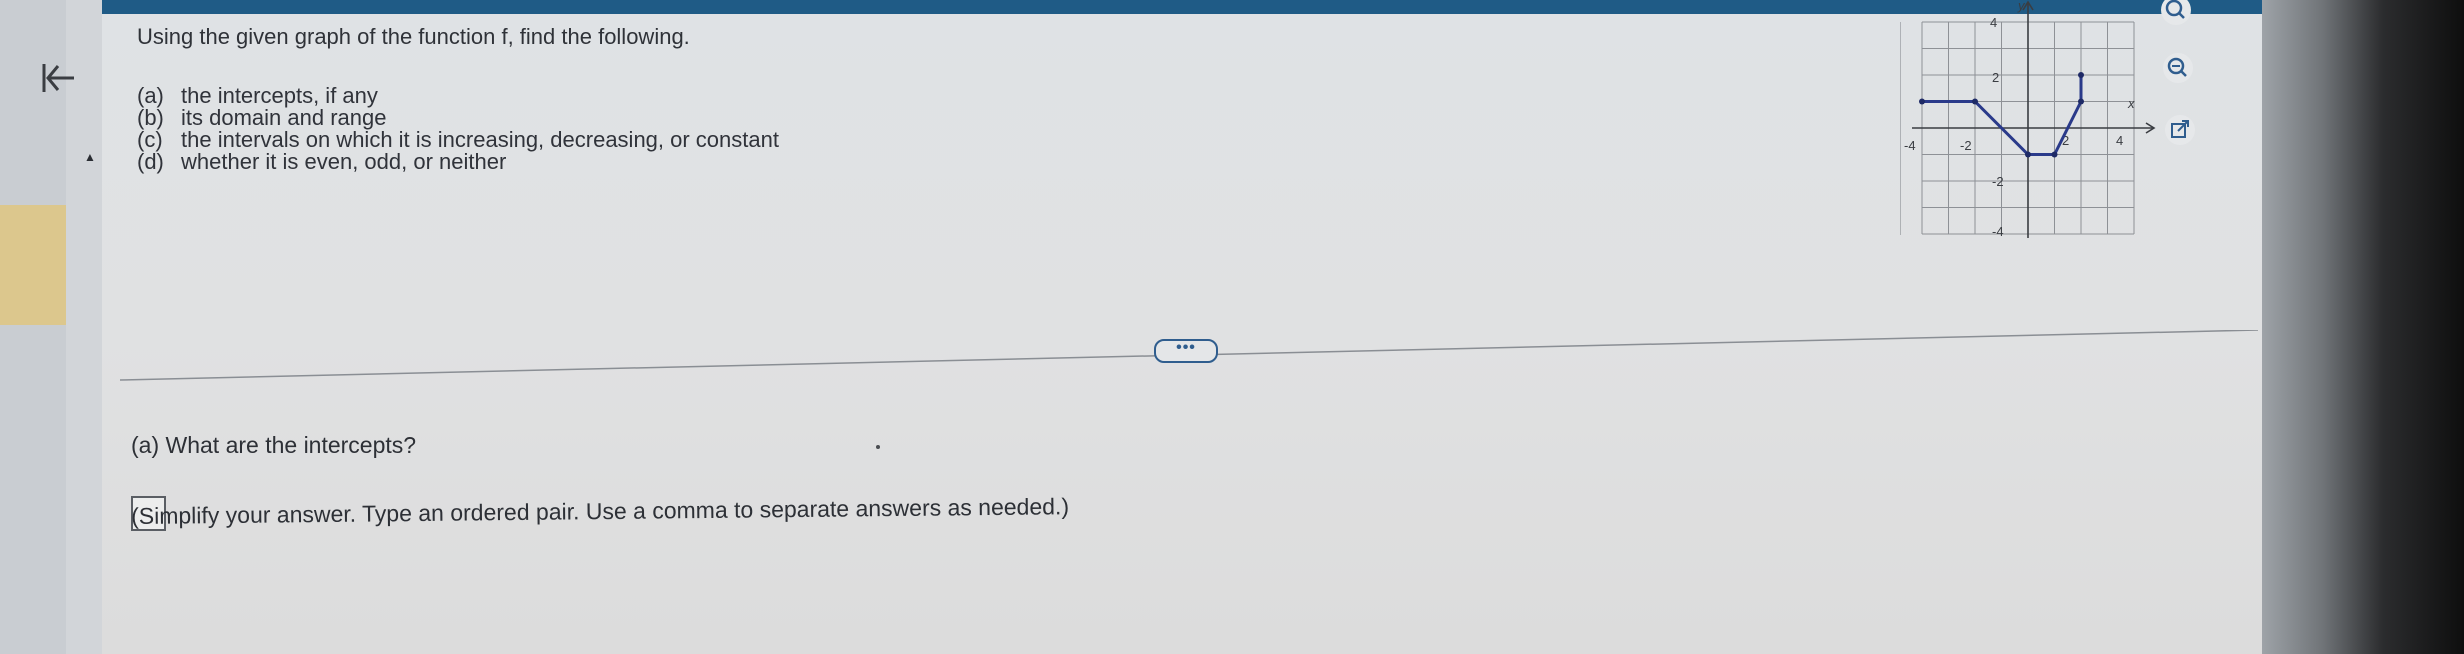  I want to click on caret-up-icon: ▲, so click(90, 157).